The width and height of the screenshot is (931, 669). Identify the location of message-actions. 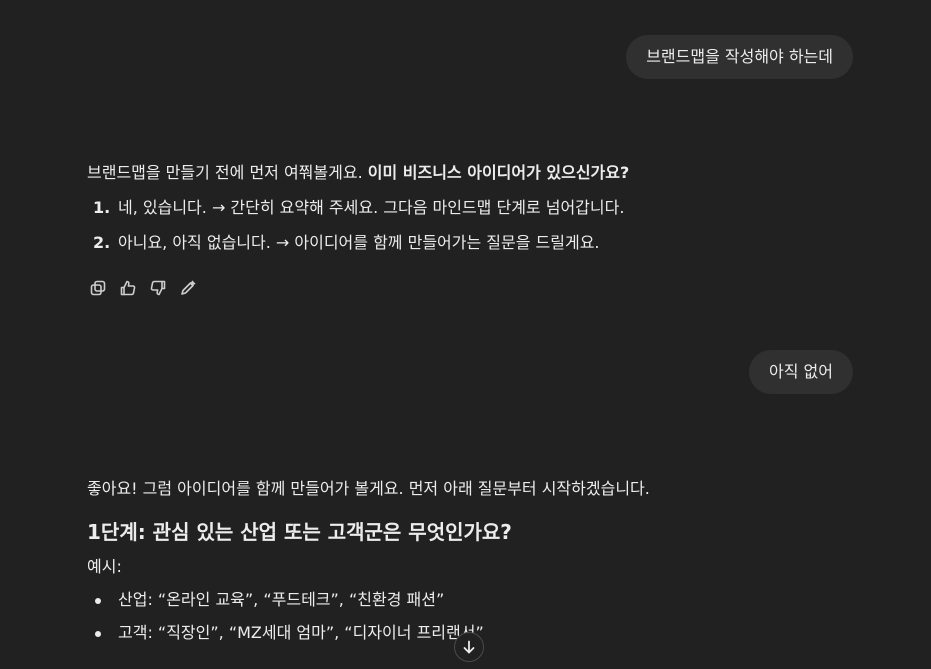
(472, 288).